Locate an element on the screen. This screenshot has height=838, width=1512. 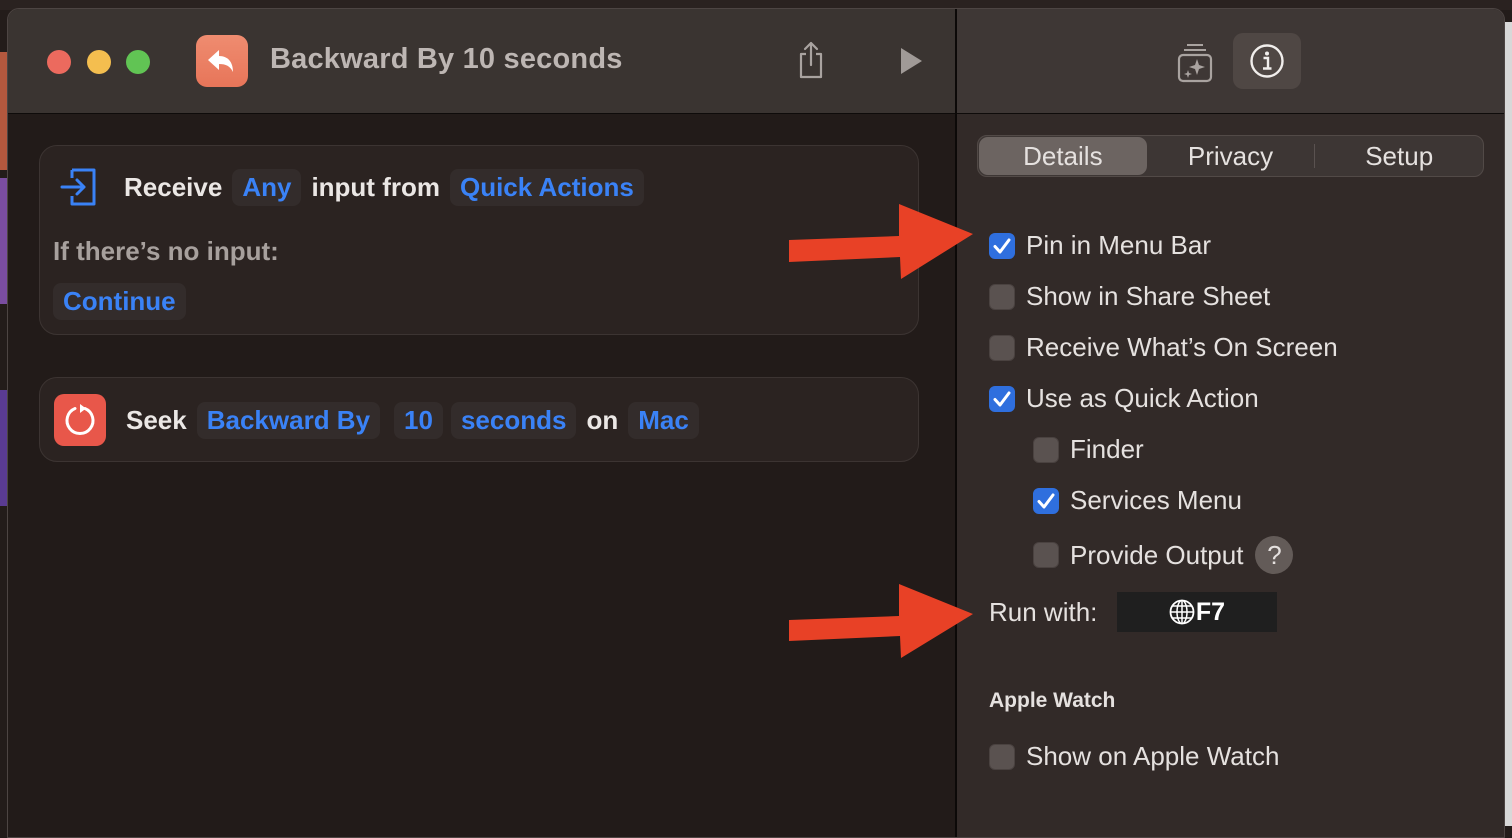
sidebar-toolbar is located at coordinates (1230, 61).